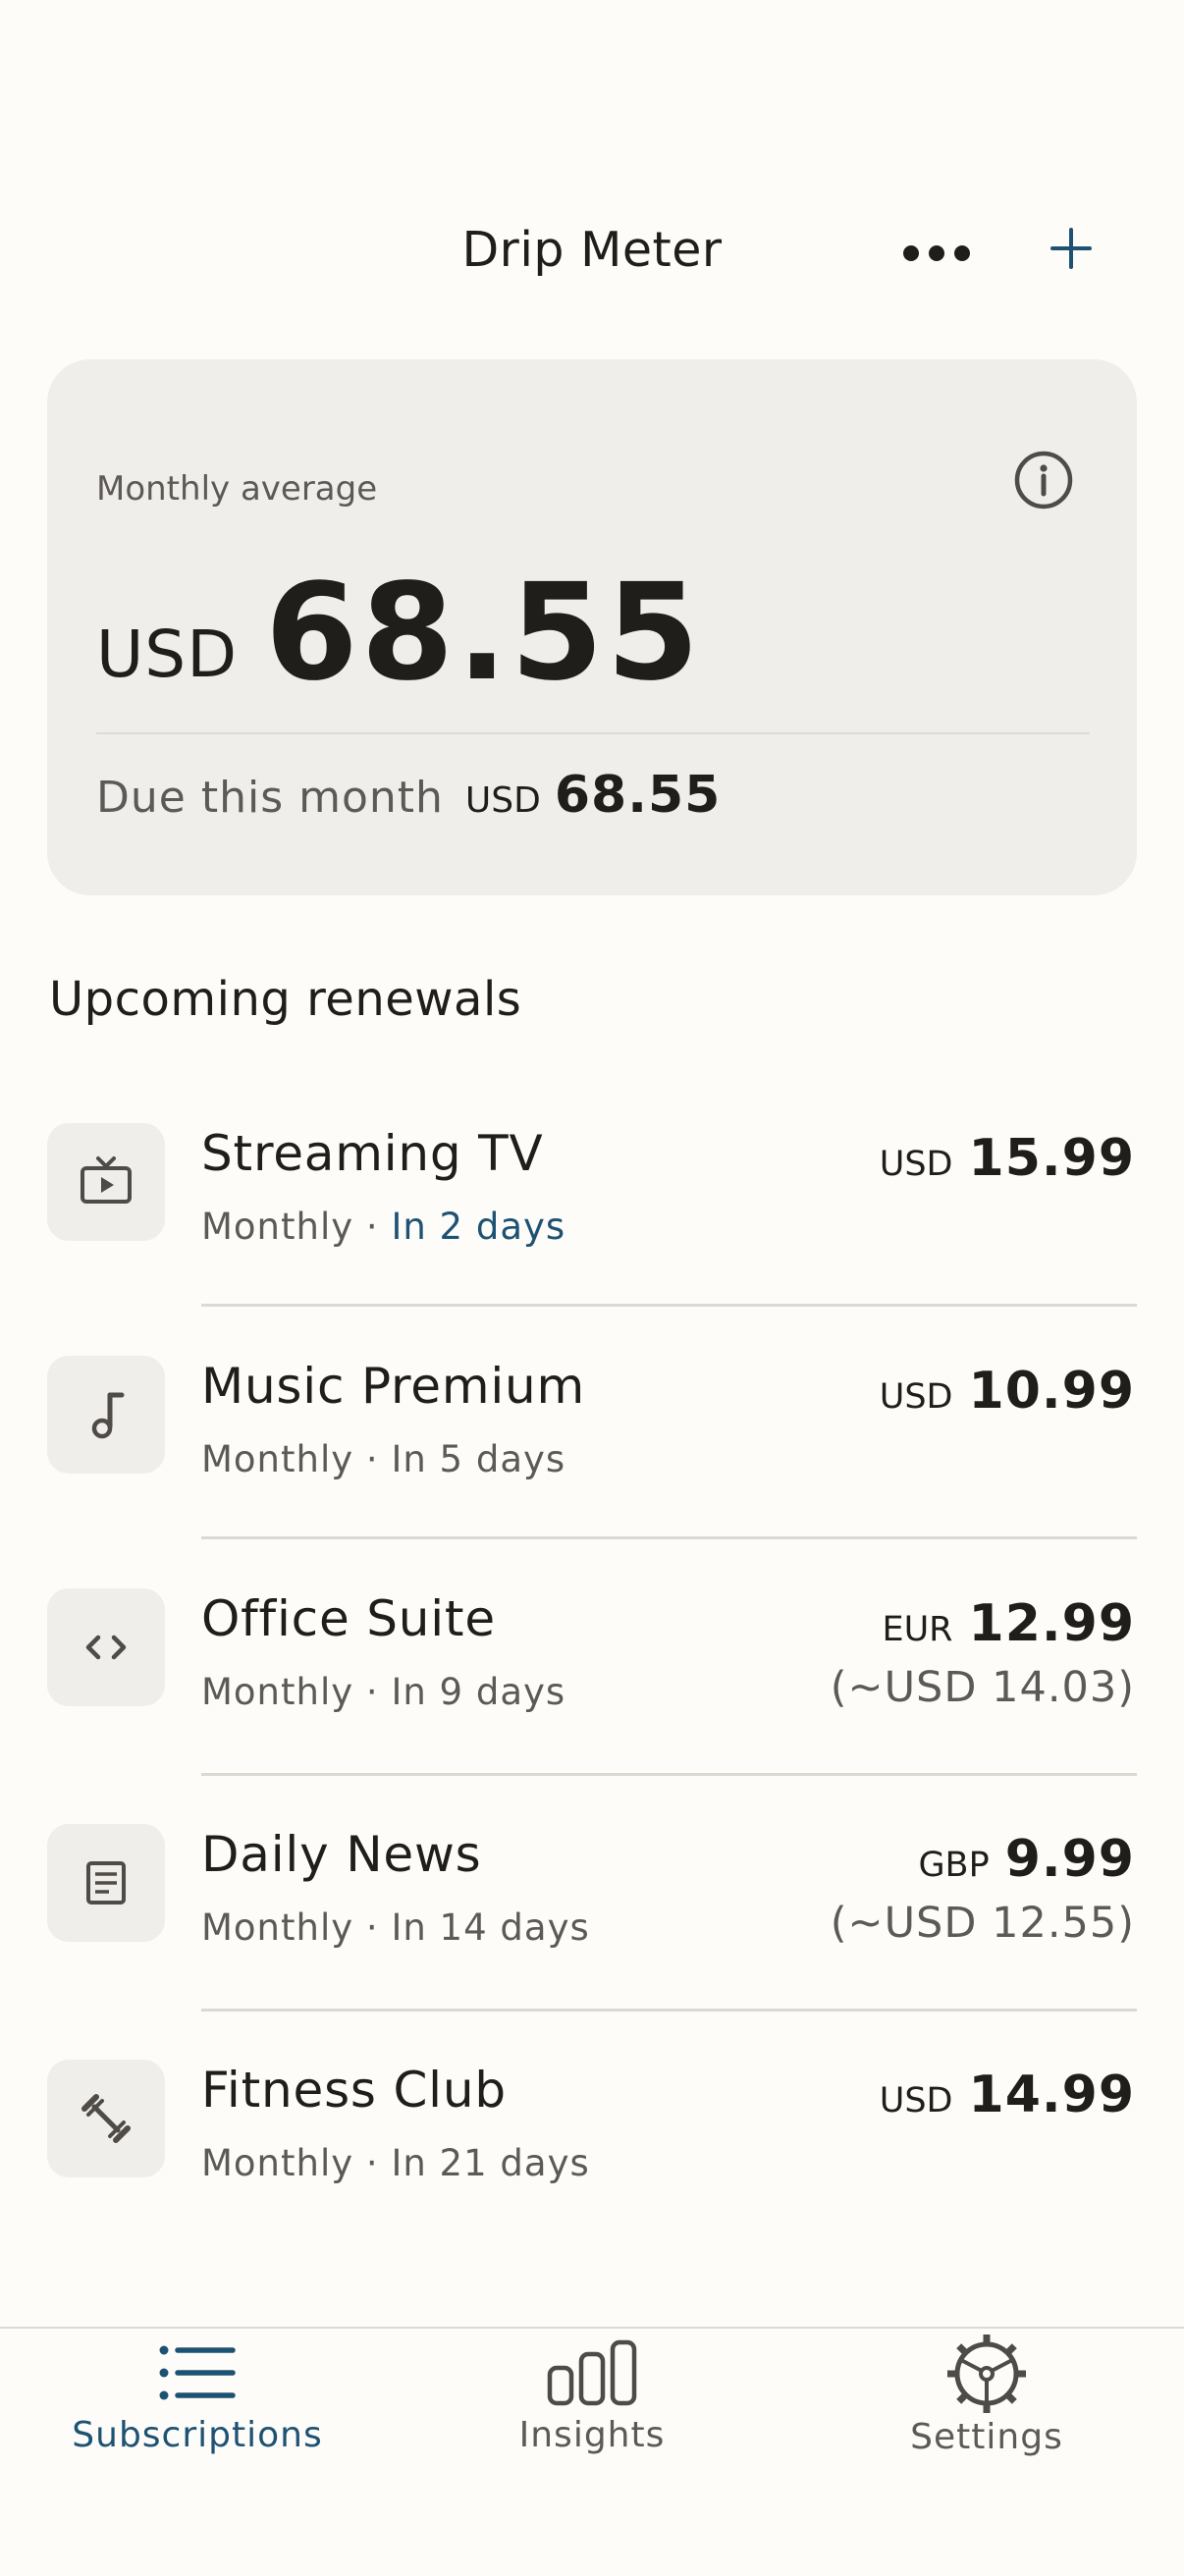 The height and width of the screenshot is (2576, 1184). I want to click on item-amount: 9.99, so click(1069, 1859).